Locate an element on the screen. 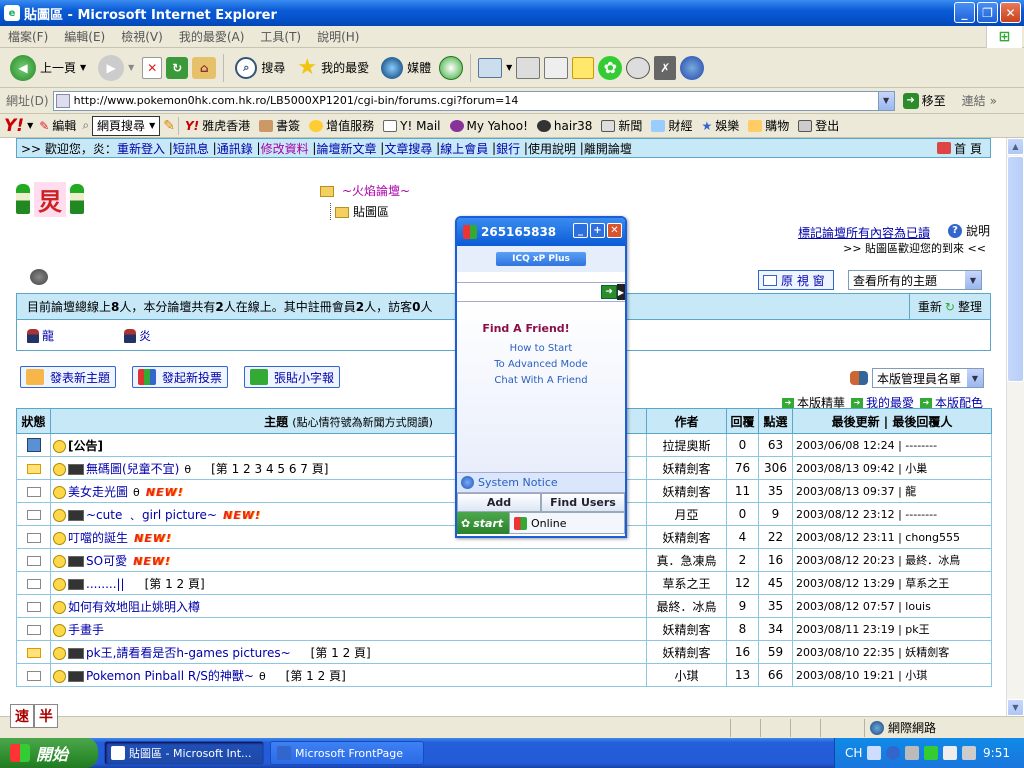  forward-dropdown-icon: ▼ is located at coordinates (131, 67).